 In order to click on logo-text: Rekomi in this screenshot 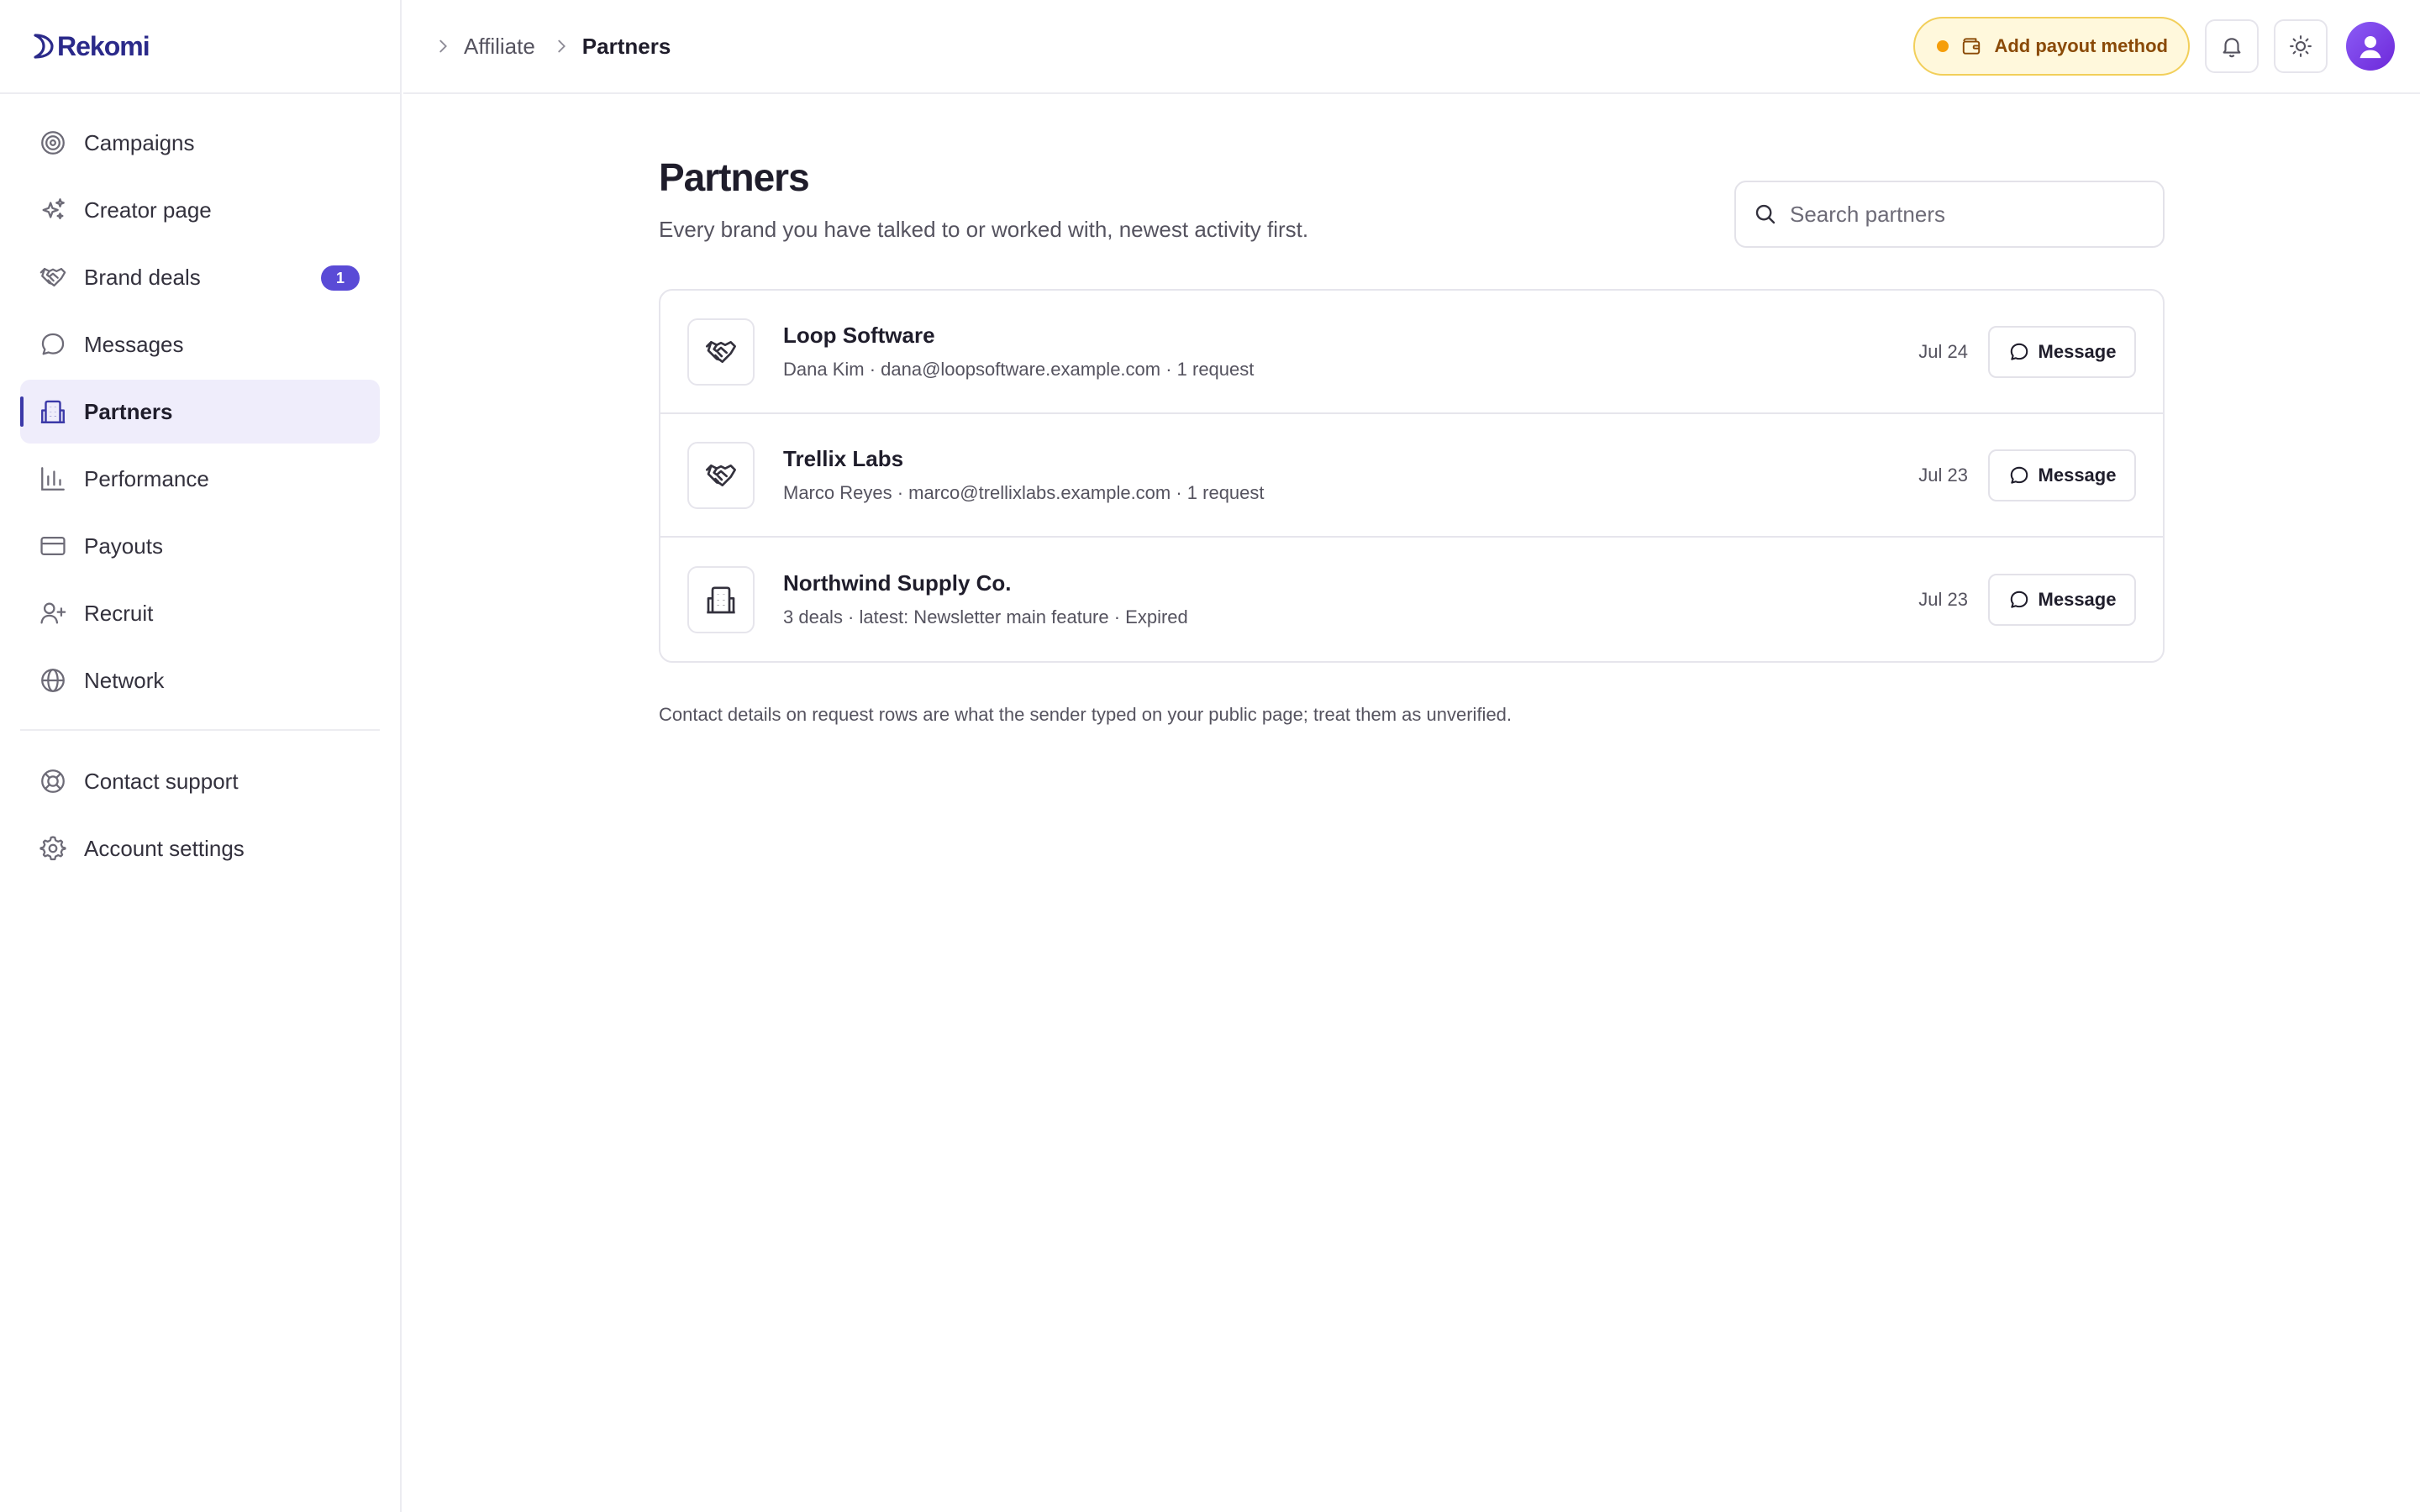, I will do `click(103, 45)`.